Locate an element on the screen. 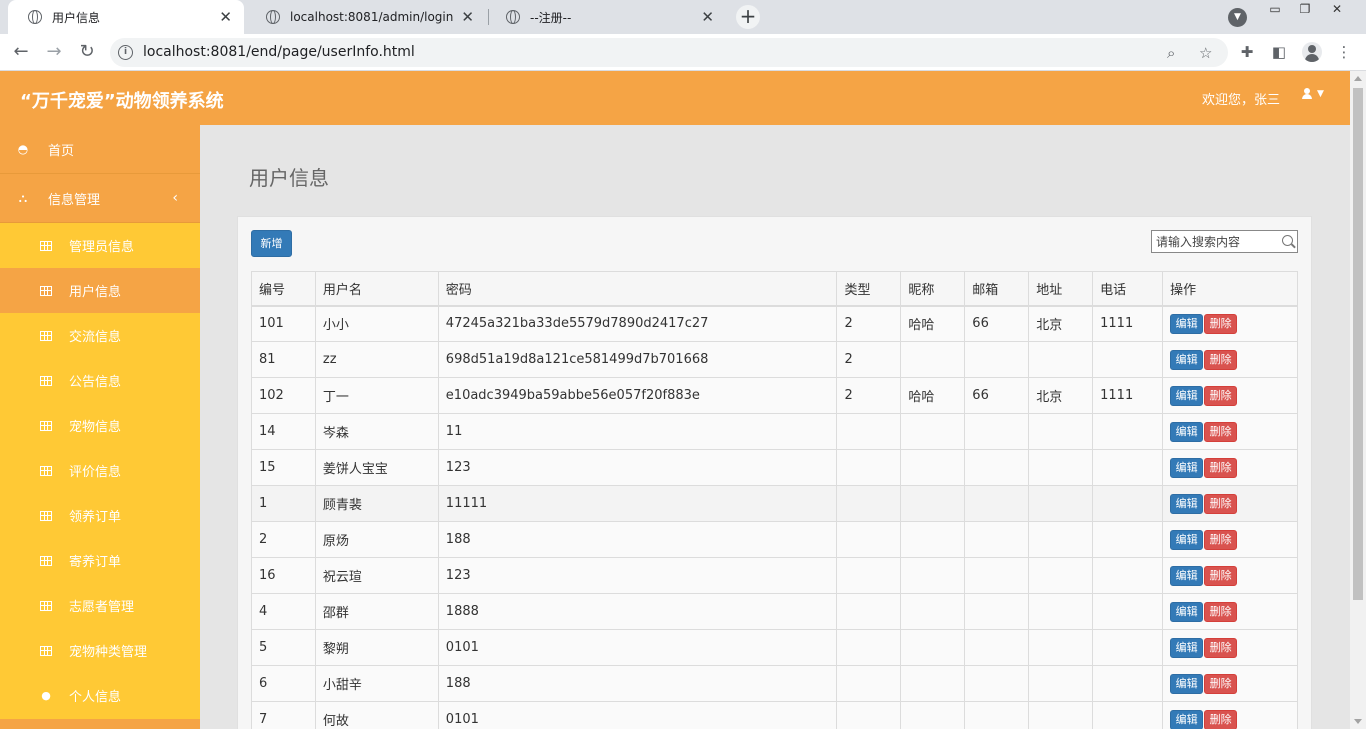 The height and width of the screenshot is (729, 1366). cell-username: 何故 is located at coordinates (376, 715).